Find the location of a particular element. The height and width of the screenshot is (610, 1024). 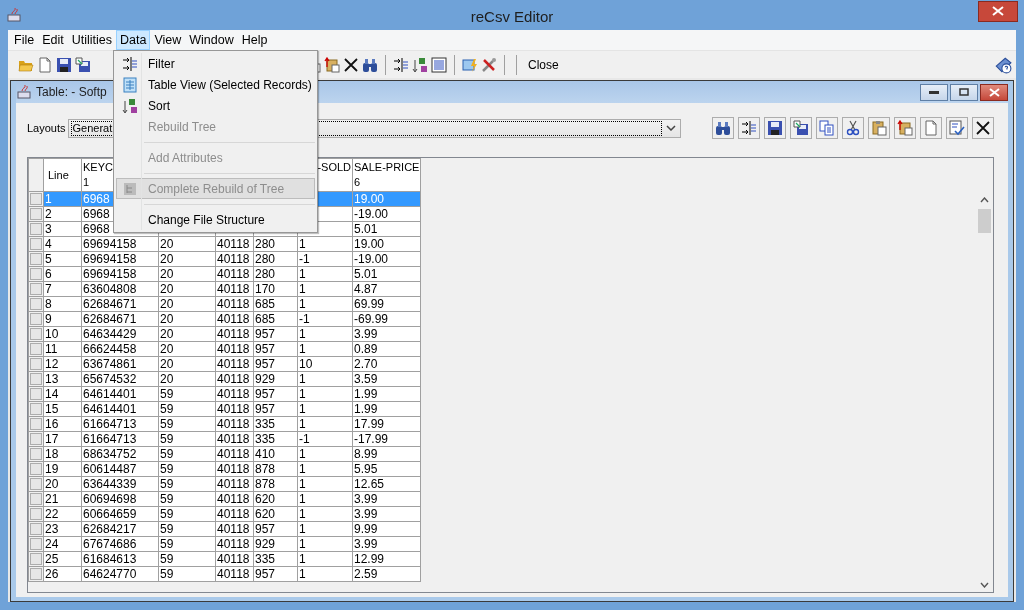

menu-item: Edit is located at coordinates (53, 40).